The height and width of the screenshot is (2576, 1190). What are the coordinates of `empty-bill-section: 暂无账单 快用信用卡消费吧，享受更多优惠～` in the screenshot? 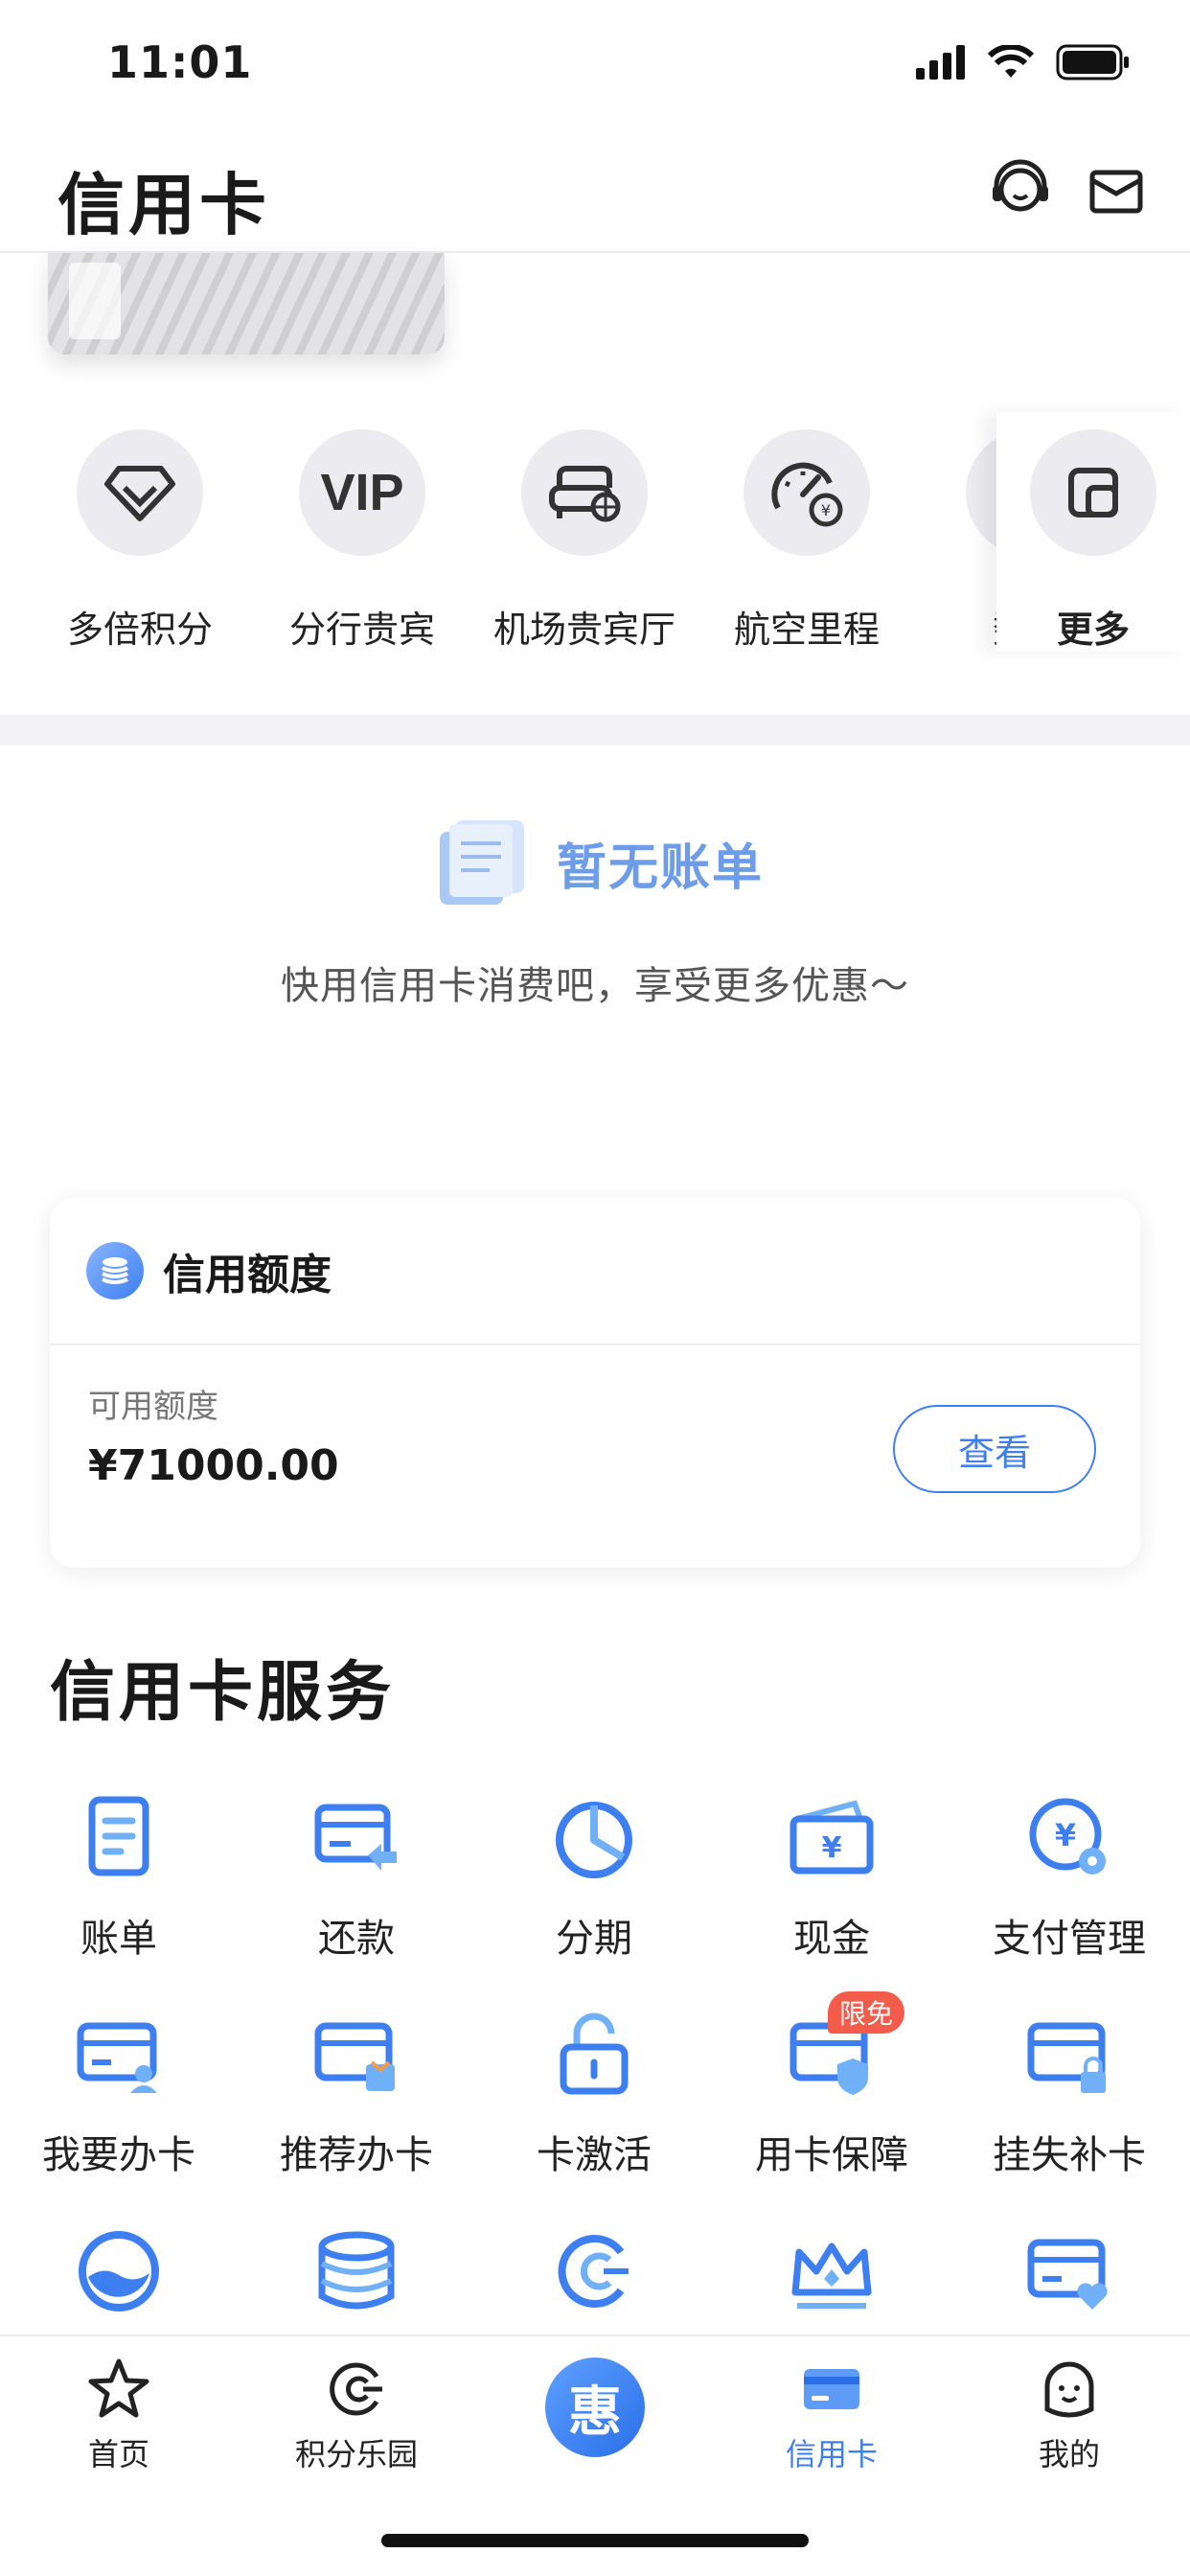 It's located at (595, 912).